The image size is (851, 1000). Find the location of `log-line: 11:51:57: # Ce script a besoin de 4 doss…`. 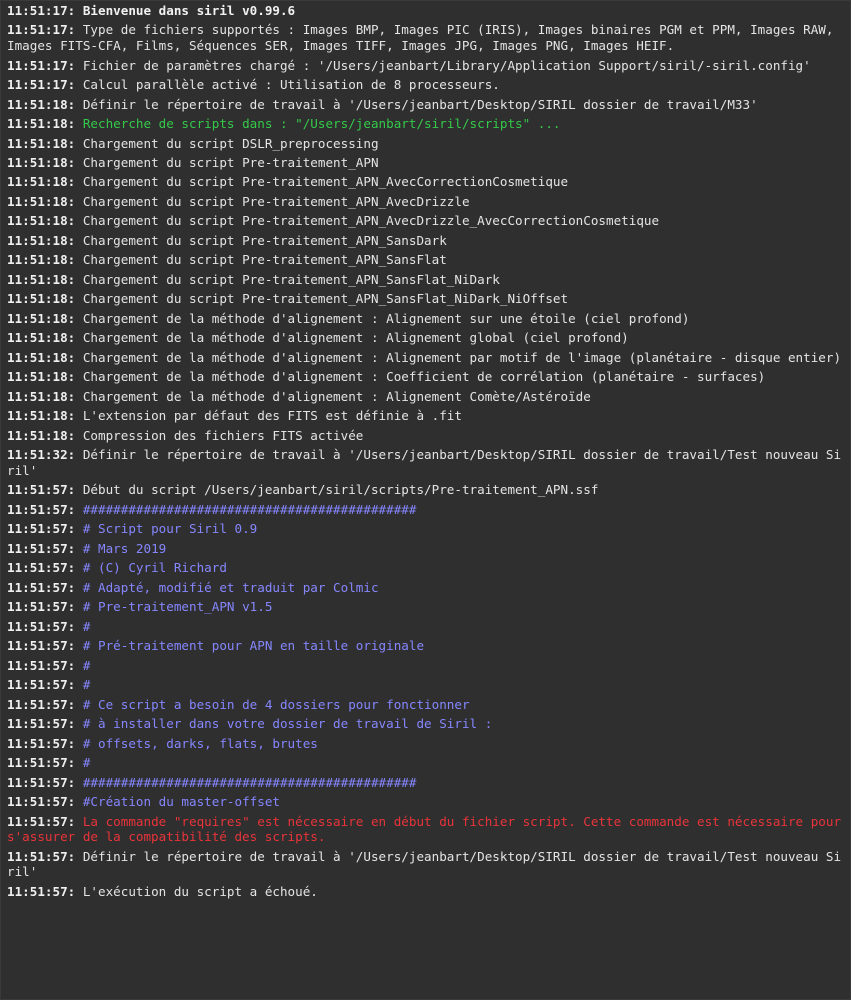

log-line: 11:51:57: # Ce script a besoin de 4 doss… is located at coordinates (425, 705).